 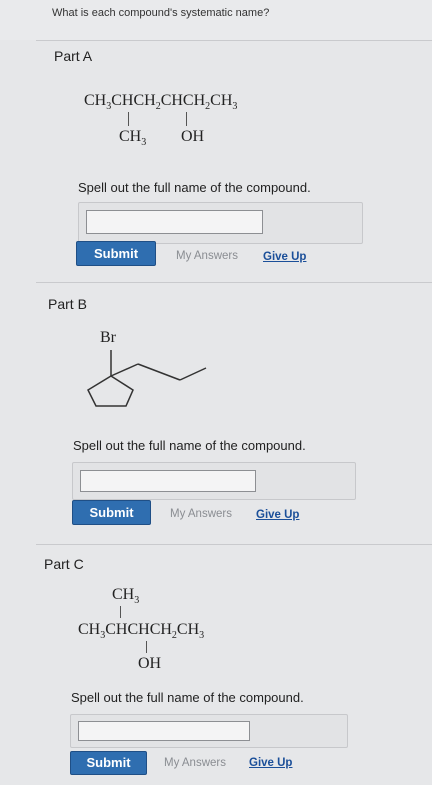 I want to click on part-c-main-chain: CH3CHCHCH2CH3, so click(x=141, y=631).